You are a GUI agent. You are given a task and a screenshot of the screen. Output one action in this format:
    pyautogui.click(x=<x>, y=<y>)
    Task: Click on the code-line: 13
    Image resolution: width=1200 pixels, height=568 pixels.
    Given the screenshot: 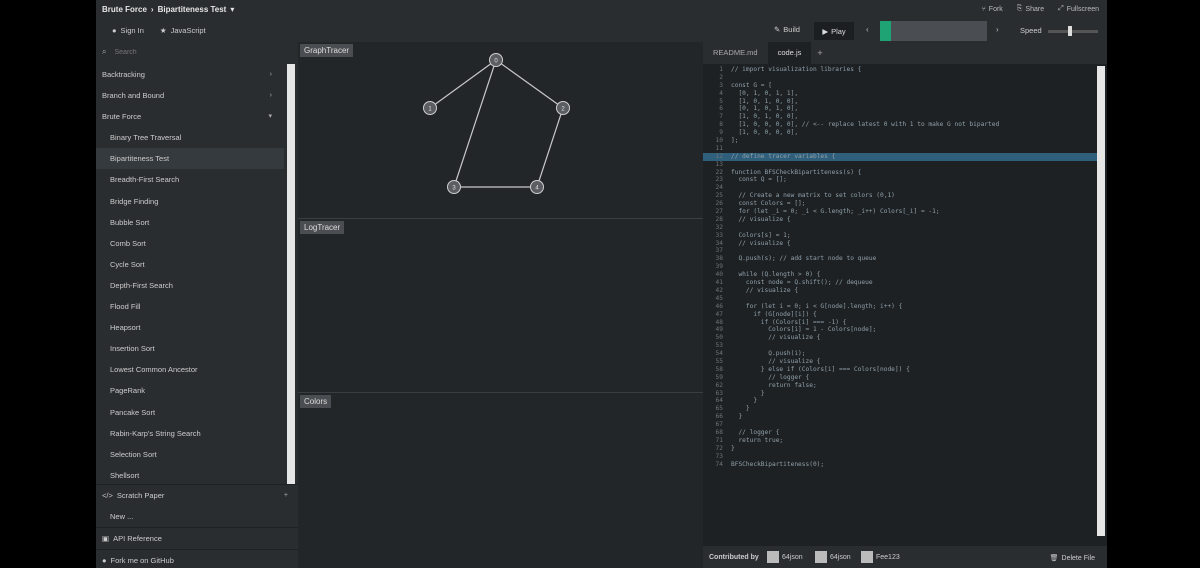 What is the action you would take?
    pyautogui.click(x=900, y=165)
    